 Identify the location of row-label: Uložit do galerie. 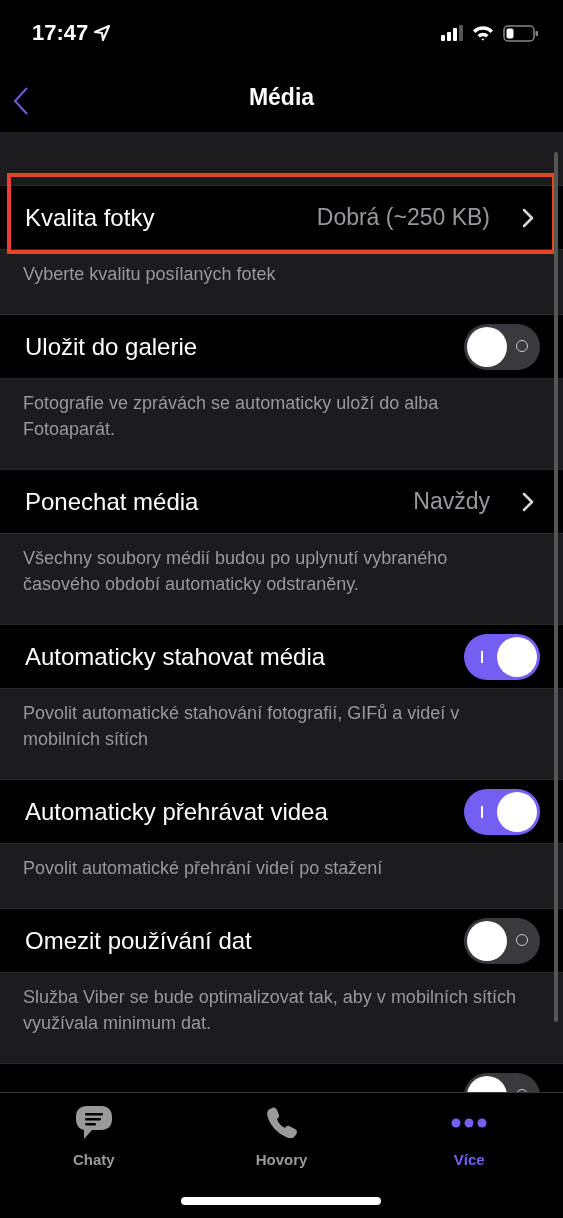
(112, 346).